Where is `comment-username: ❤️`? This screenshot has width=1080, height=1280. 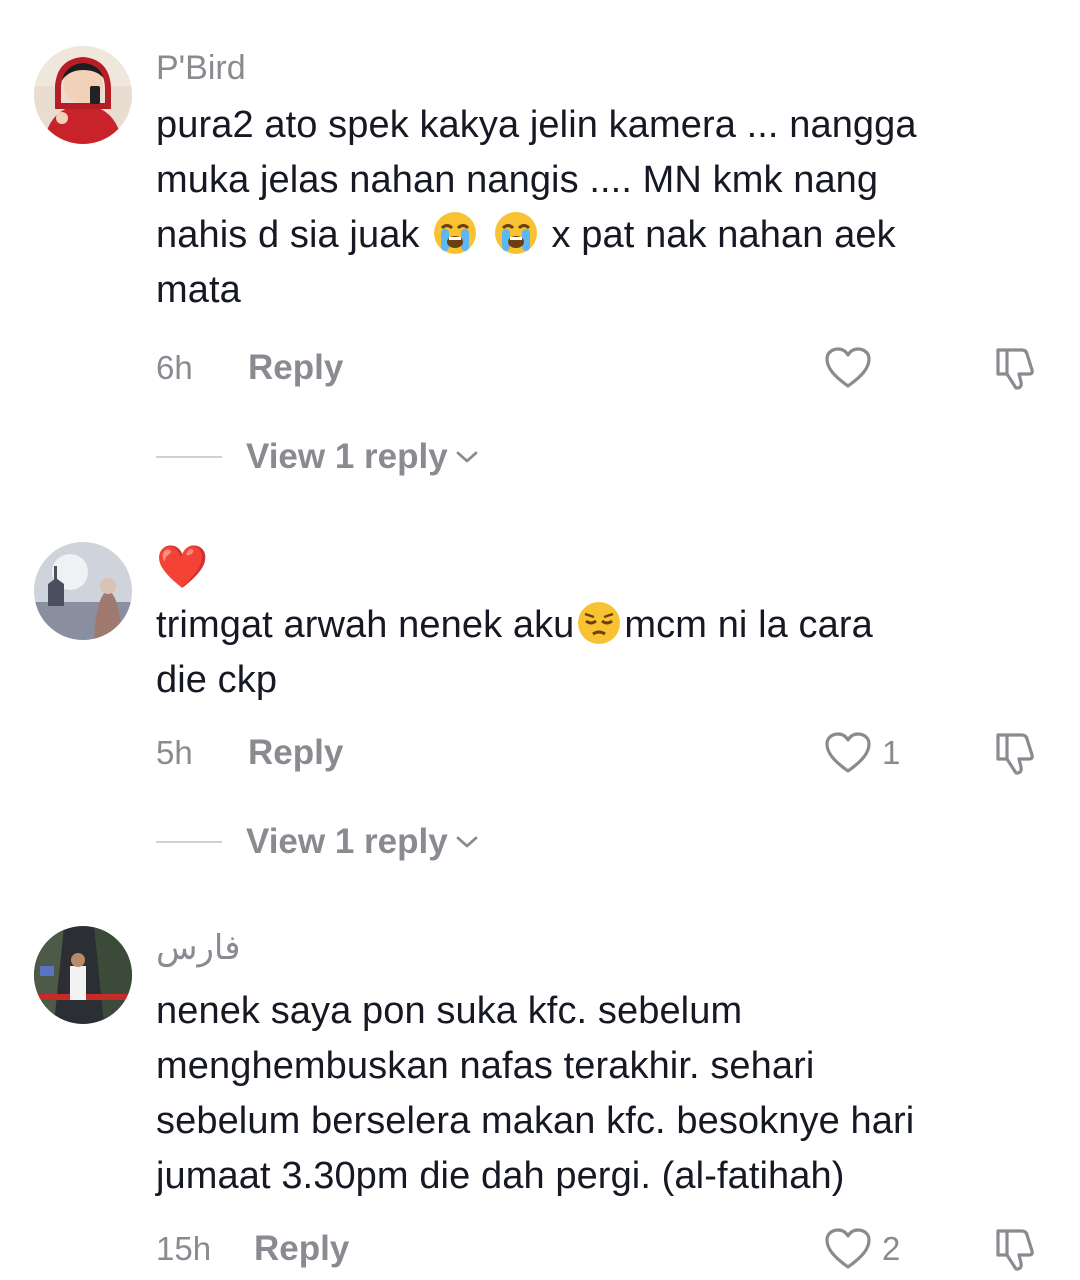
comment-username: ❤️ is located at coordinates (598, 567).